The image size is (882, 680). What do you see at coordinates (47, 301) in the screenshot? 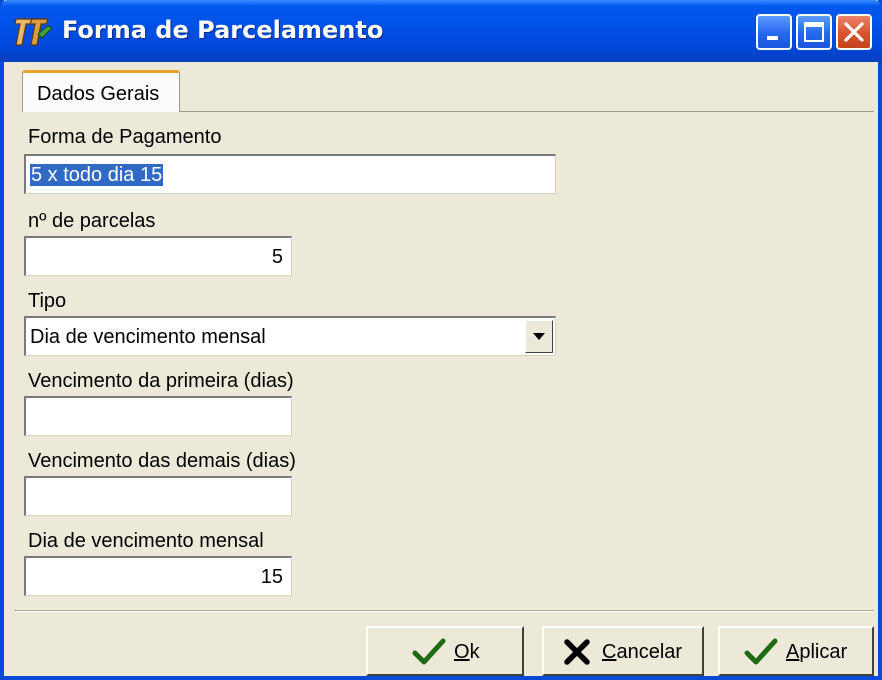
I see `tipo-label: Tipo` at bounding box center [47, 301].